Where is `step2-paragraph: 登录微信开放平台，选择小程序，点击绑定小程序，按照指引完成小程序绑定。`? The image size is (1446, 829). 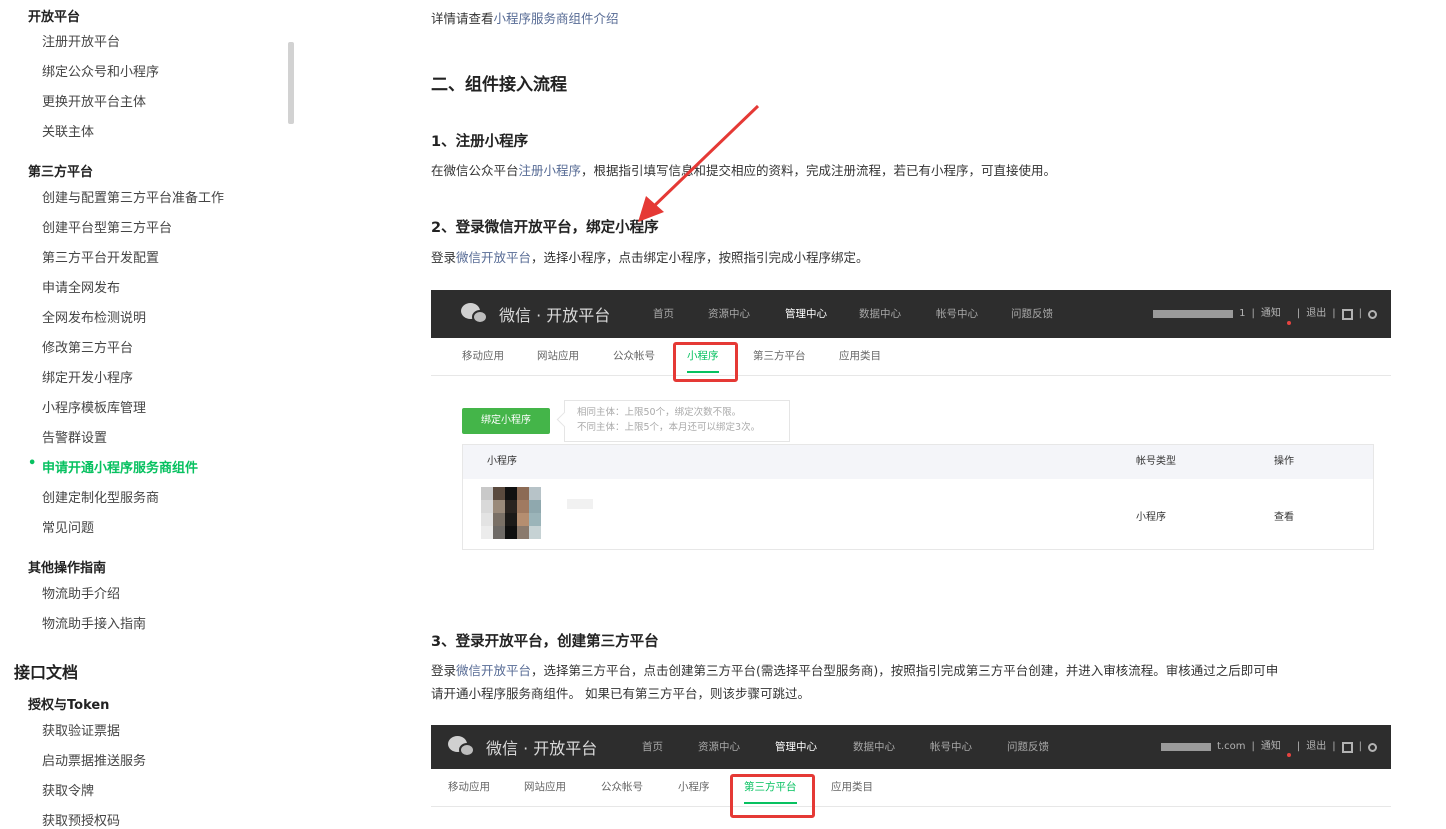 step2-paragraph: 登录微信开放平台，选择小程序，点击绑定小程序，按照指引完成小程序绑定。 is located at coordinates (650, 258).